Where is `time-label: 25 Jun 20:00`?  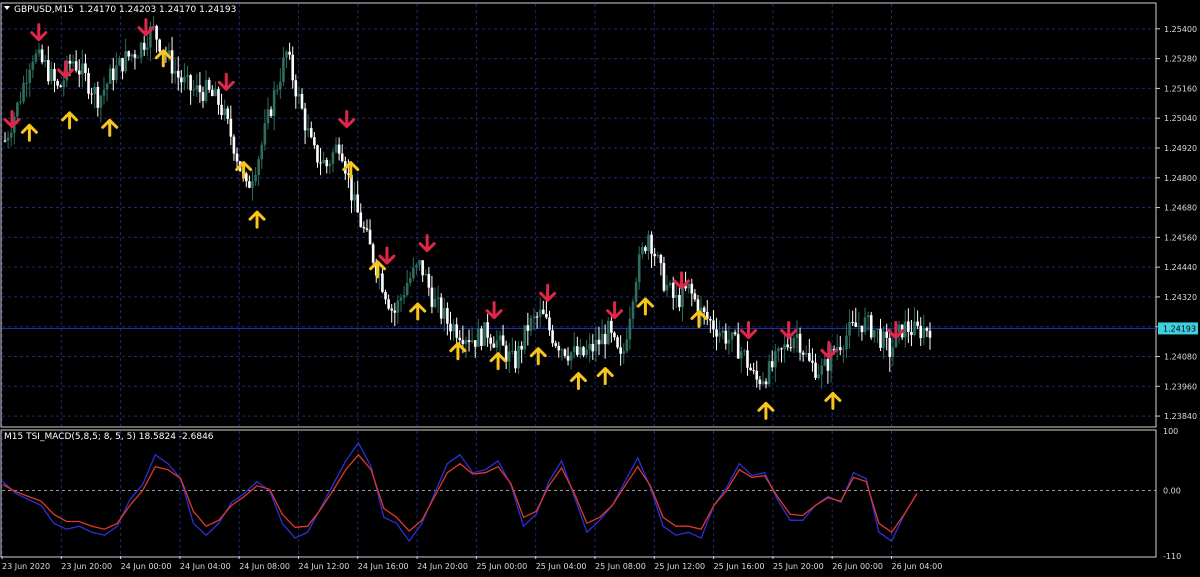
time-label: 25 Jun 20:00 is located at coordinates (798, 566).